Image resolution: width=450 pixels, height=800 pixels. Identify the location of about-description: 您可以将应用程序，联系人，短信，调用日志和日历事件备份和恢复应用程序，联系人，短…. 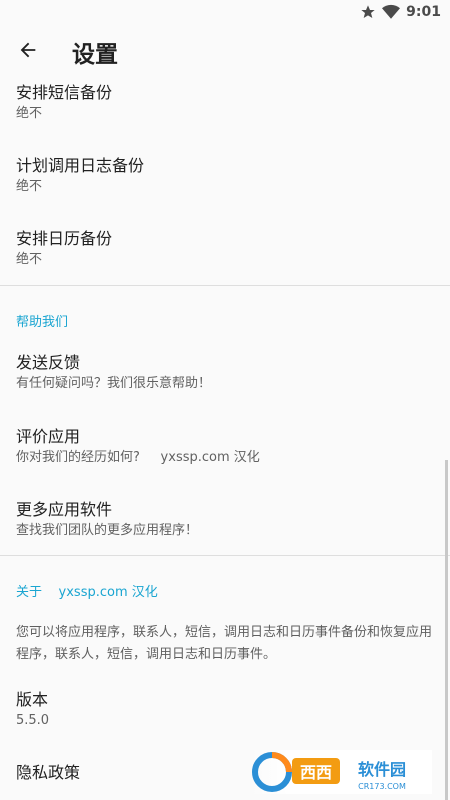
(224, 643).